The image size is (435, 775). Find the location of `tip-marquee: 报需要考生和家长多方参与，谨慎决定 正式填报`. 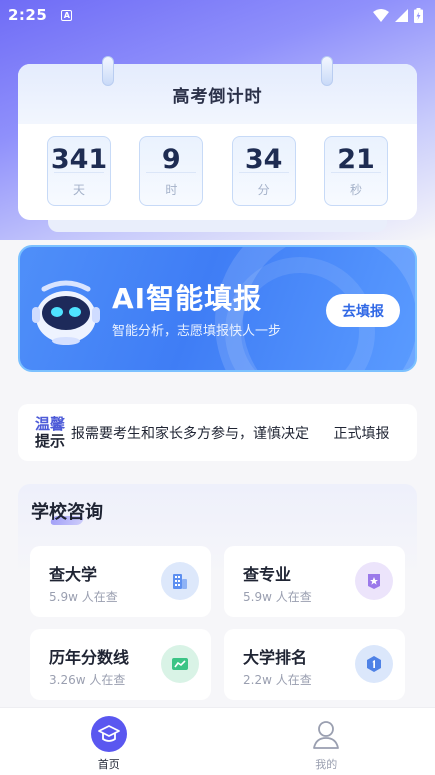

tip-marquee: 报需要考生和家长多方参与，谨慎决定 正式填报 is located at coordinates (230, 433).